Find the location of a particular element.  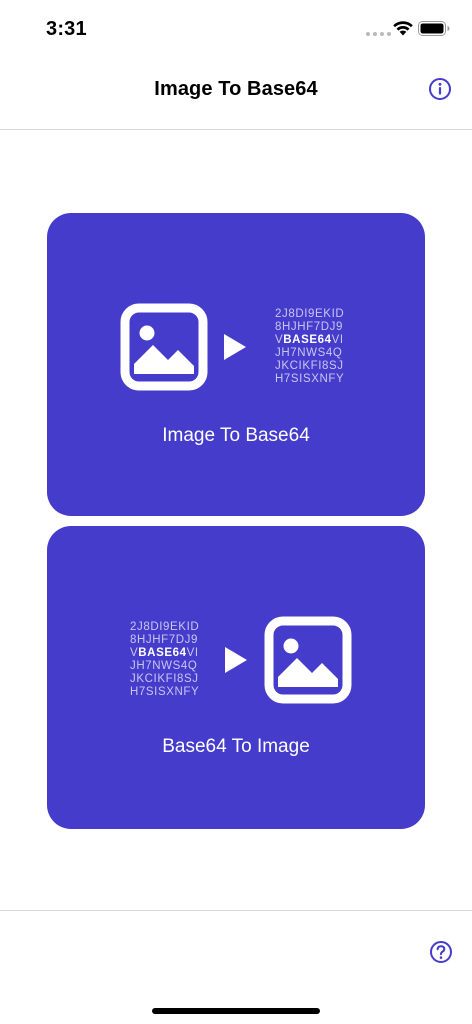

signal-dots-icon is located at coordinates (378, 34).